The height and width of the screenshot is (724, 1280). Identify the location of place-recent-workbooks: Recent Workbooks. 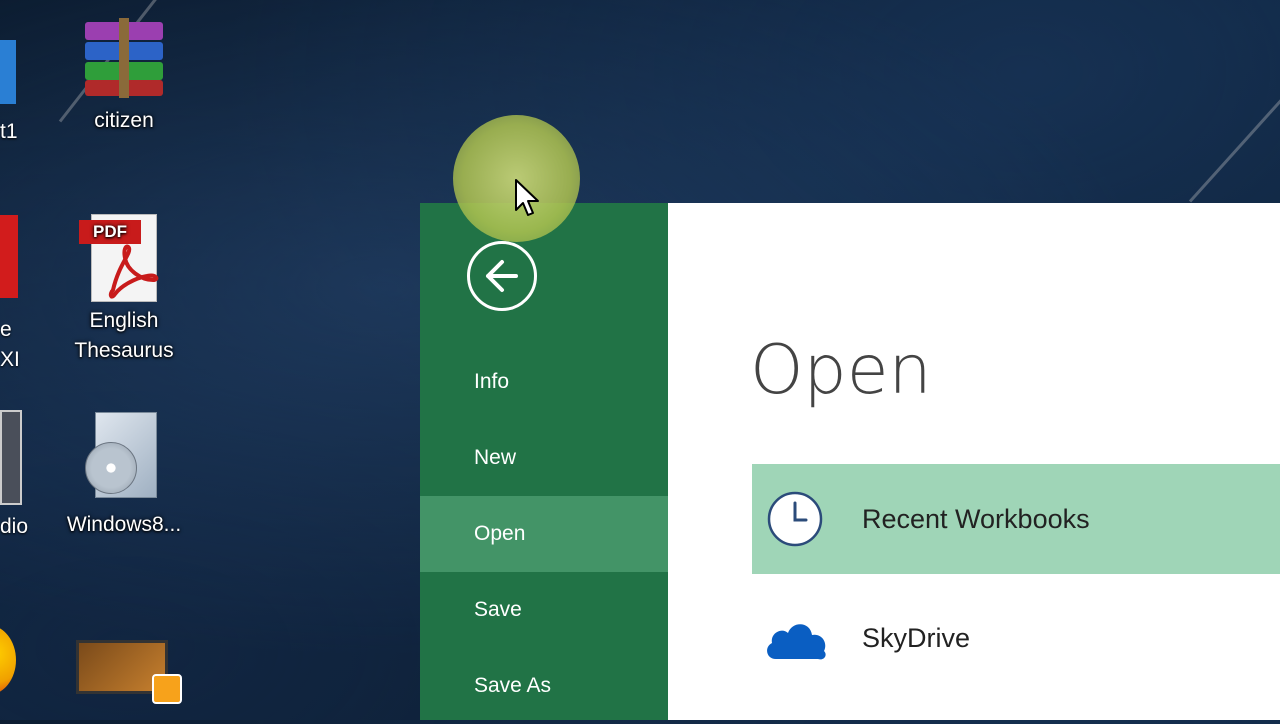
(1016, 519).